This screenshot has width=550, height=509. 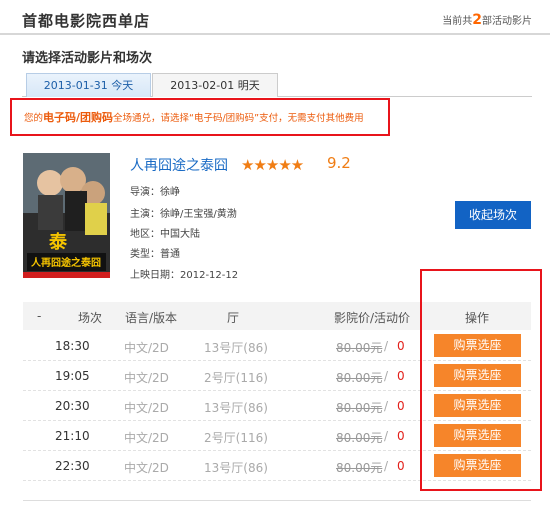 I want to click on movie-title-link: 人再囧途之泰囧, so click(x=179, y=165).